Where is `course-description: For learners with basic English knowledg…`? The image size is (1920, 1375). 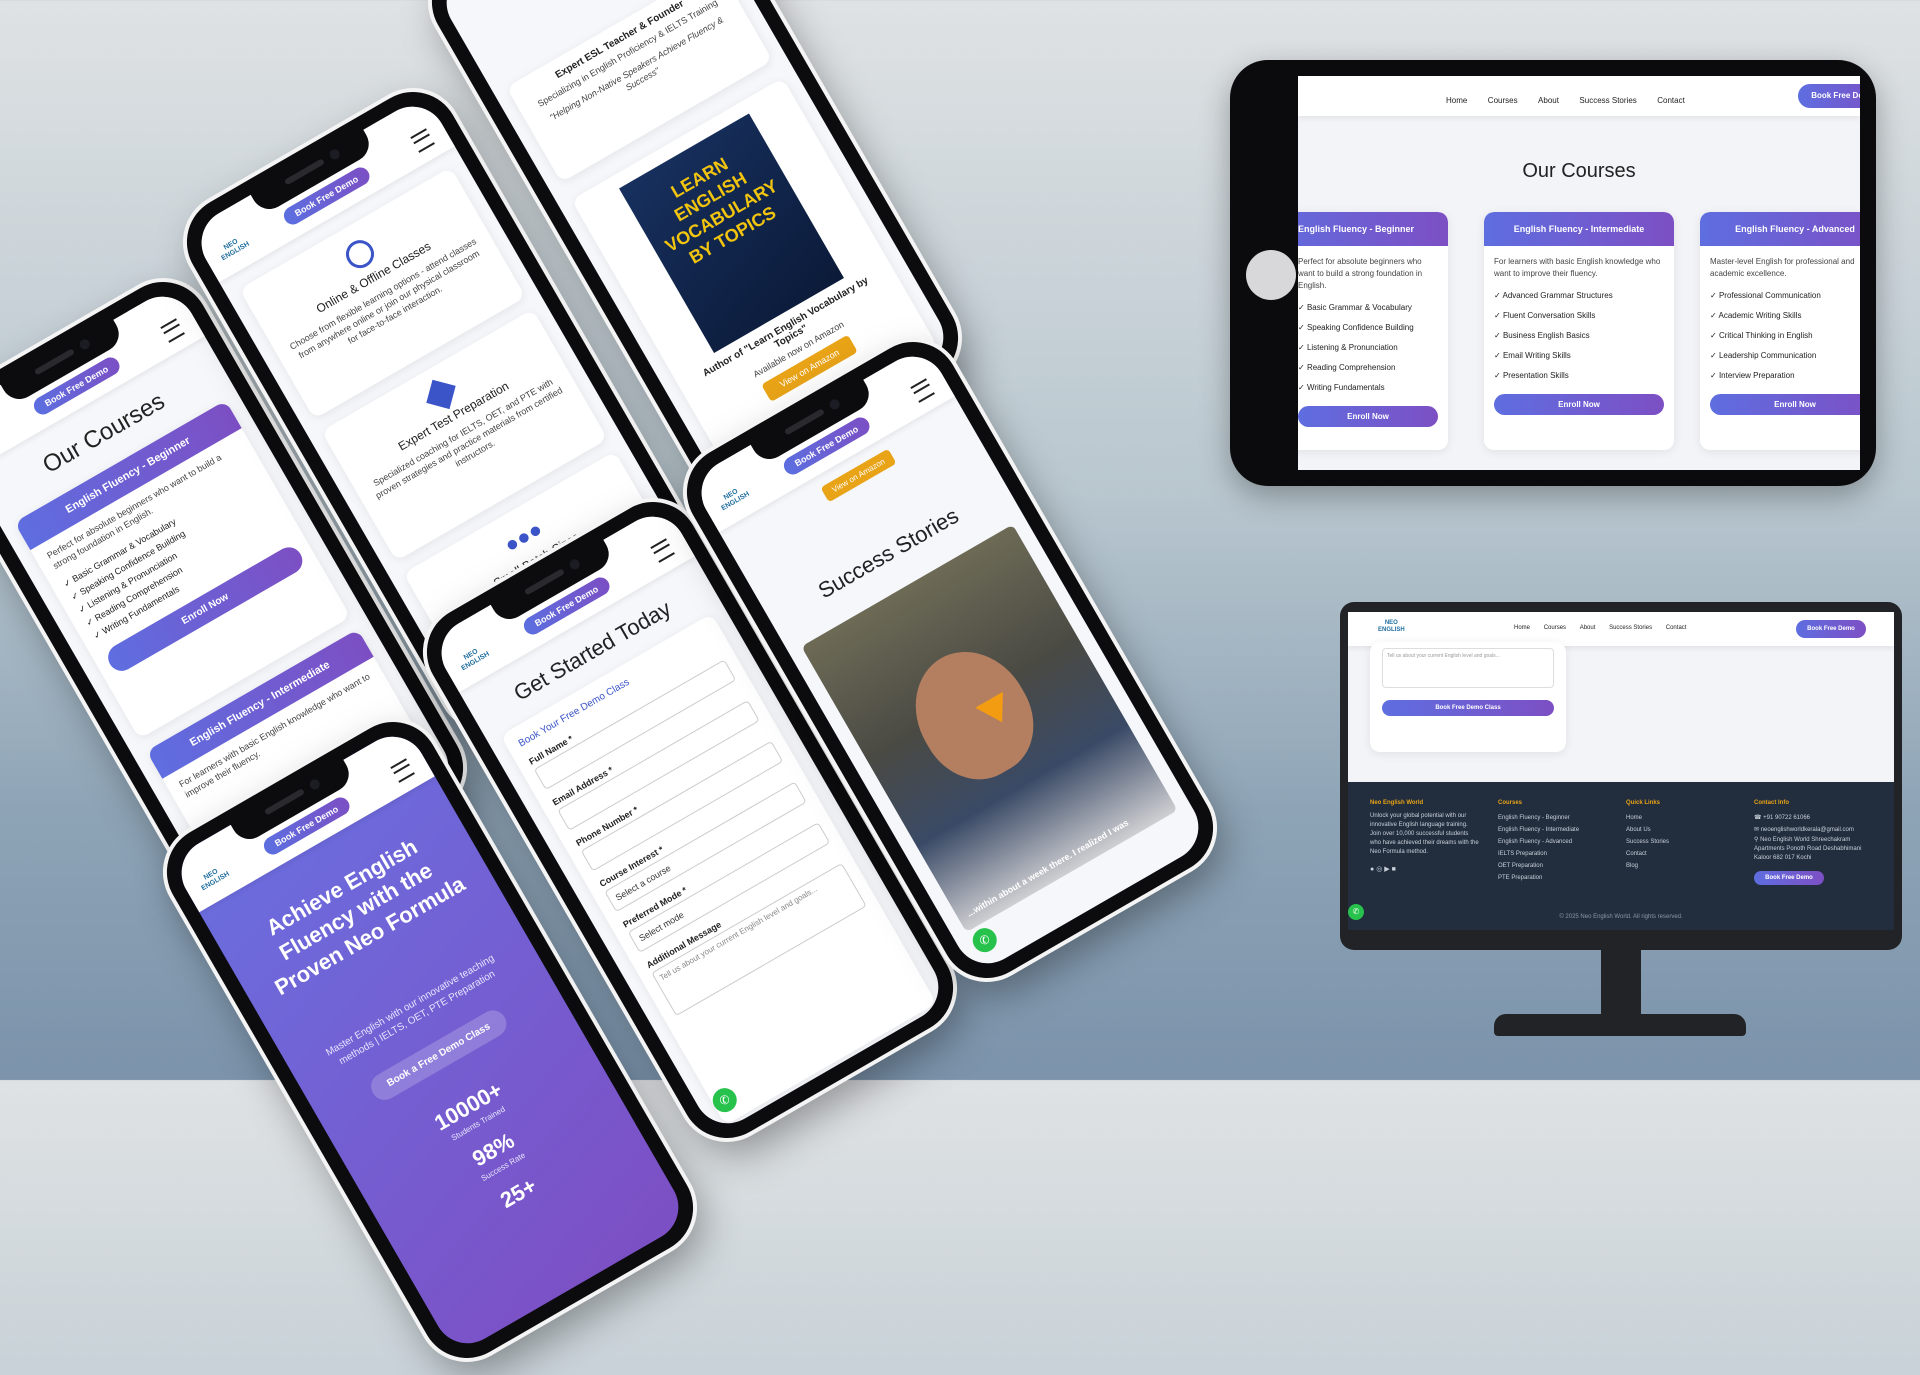
course-description: For learners with basic English knowledg… is located at coordinates (1577, 267).